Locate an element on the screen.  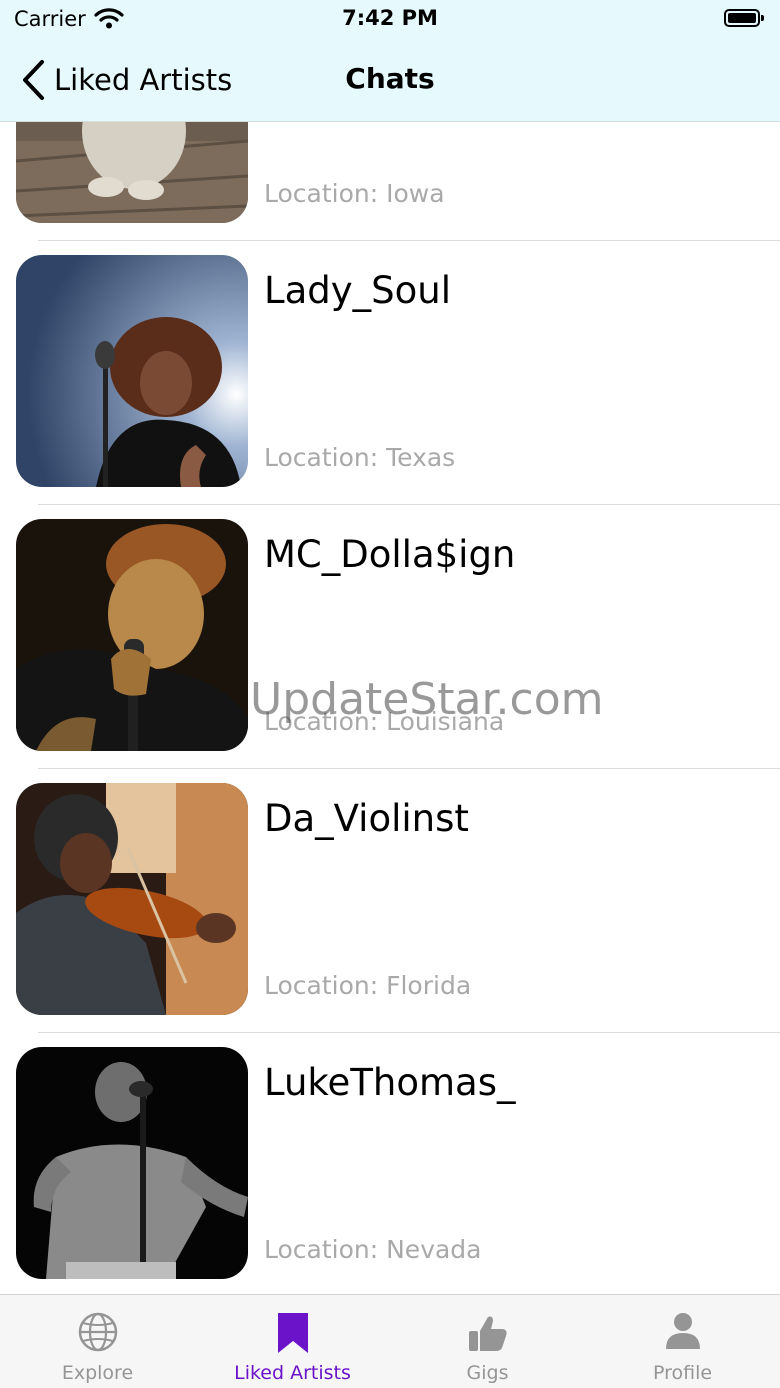
artist-row: Location: Iowa is located at coordinates (390, 181).